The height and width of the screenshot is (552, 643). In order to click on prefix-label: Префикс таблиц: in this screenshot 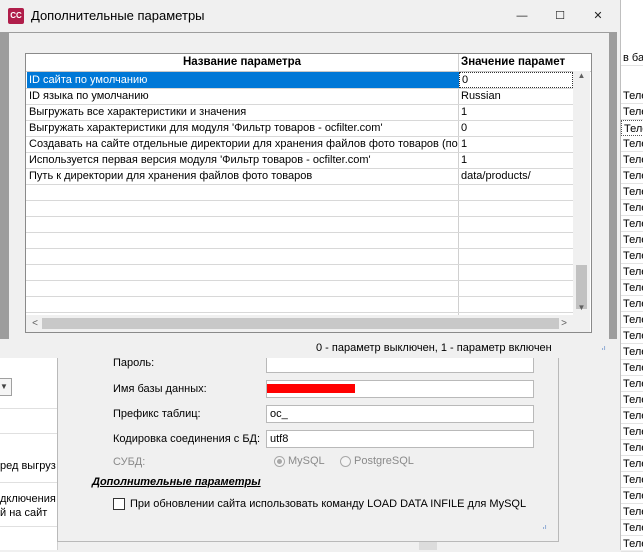, I will do `click(157, 414)`.